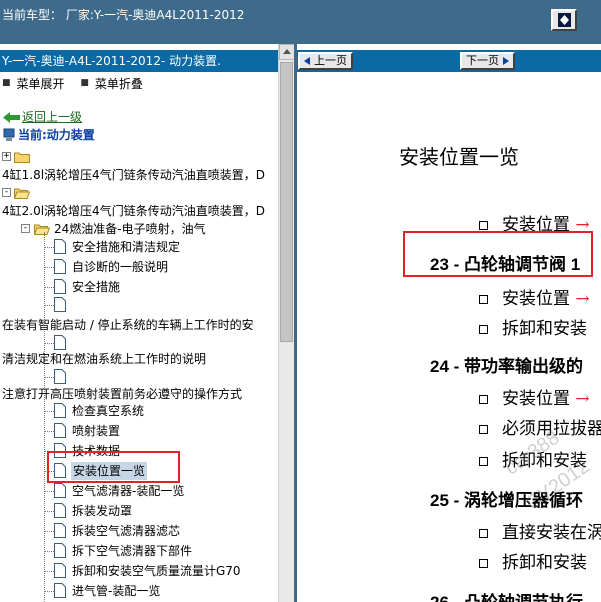  Describe the element at coordinates (540, 530) in the screenshot. I see `doc-bullet-line: 直接安装在涡` at that location.